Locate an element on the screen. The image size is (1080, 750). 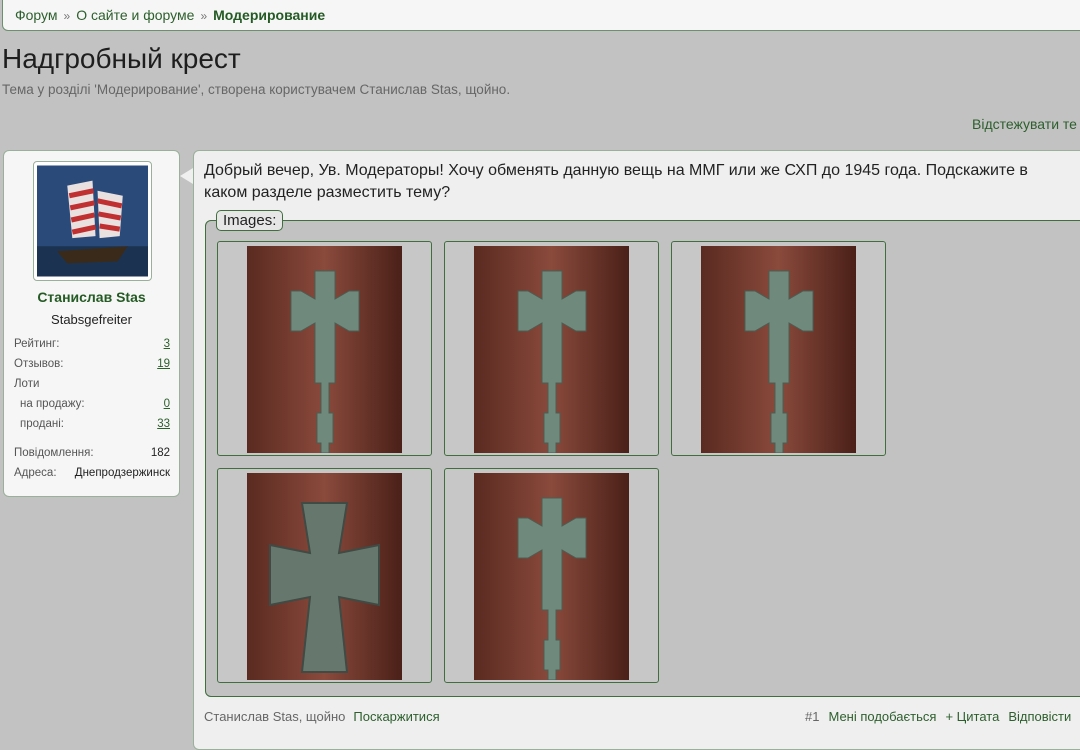
breadcrumb: Форум » О сайте и форуме » Модерирование is located at coordinates (541, 15).